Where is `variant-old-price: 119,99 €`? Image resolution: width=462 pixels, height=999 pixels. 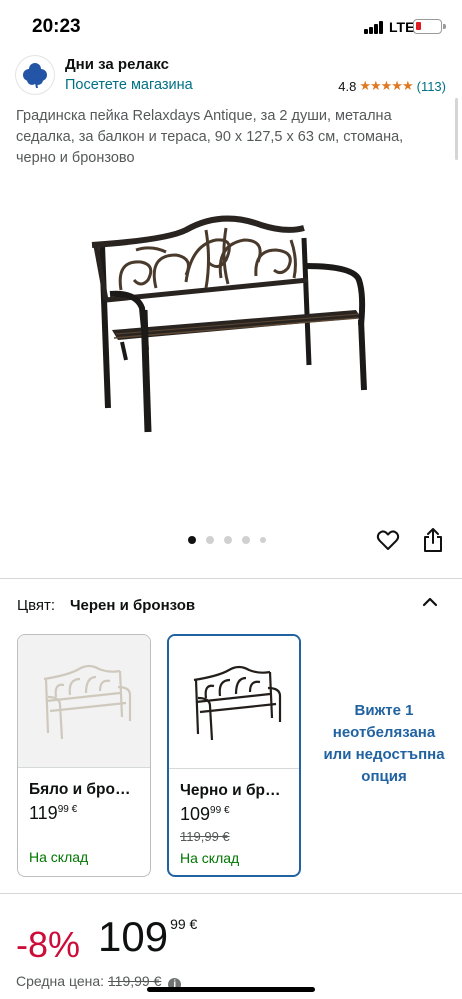
variant-old-price: 119,99 € is located at coordinates (205, 836).